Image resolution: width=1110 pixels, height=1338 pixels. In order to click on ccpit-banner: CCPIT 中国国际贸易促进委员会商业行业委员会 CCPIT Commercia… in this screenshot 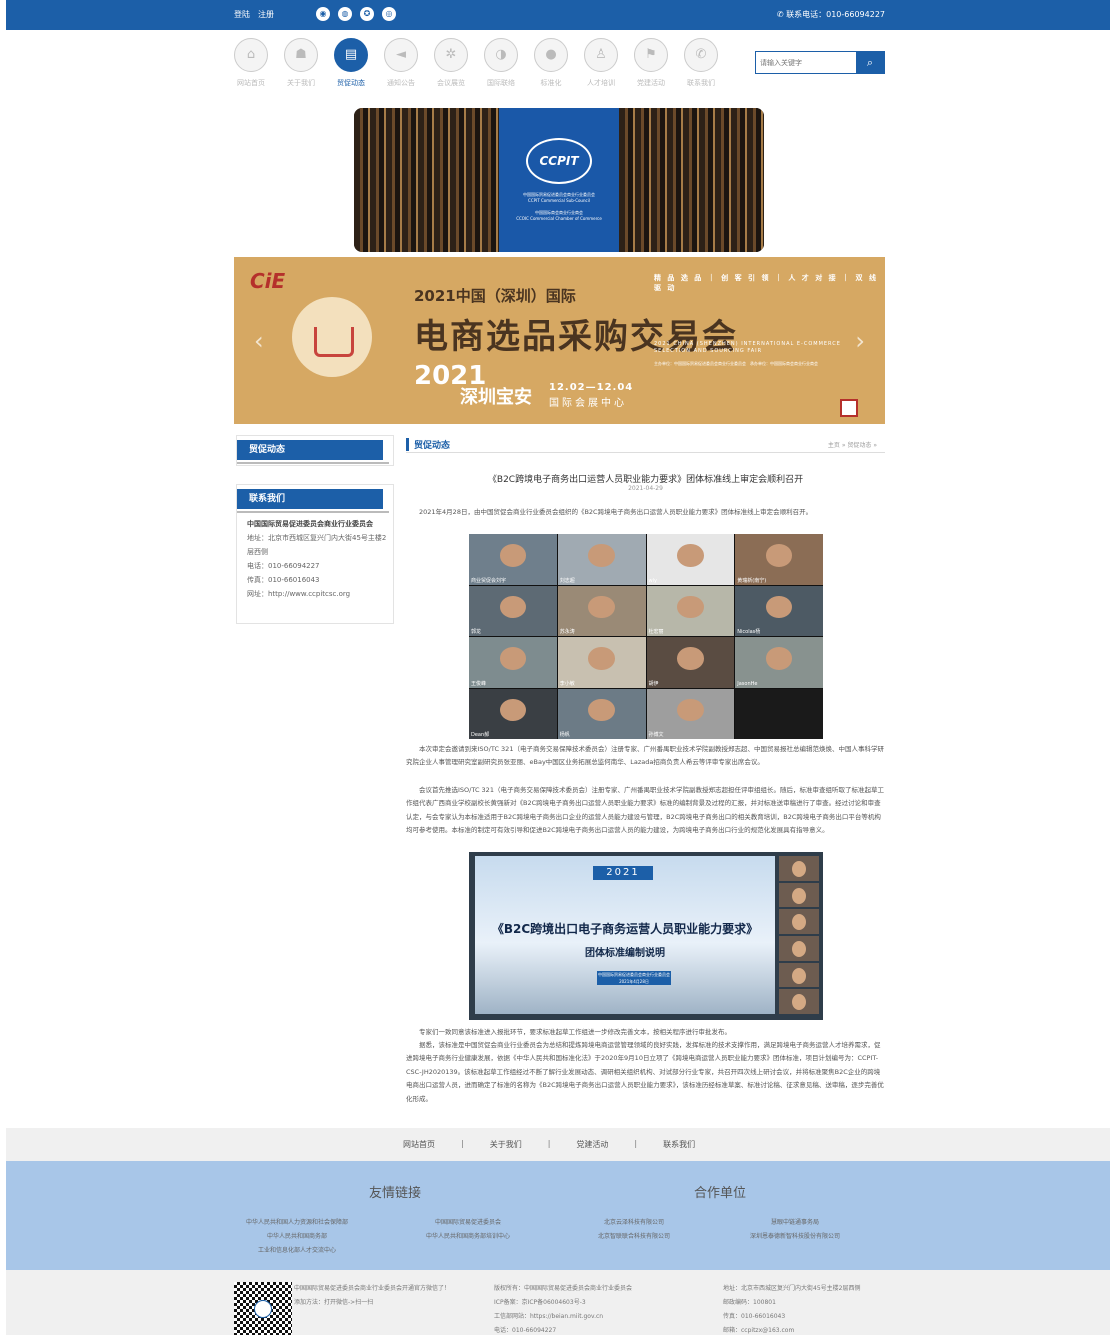, I will do `click(559, 180)`.